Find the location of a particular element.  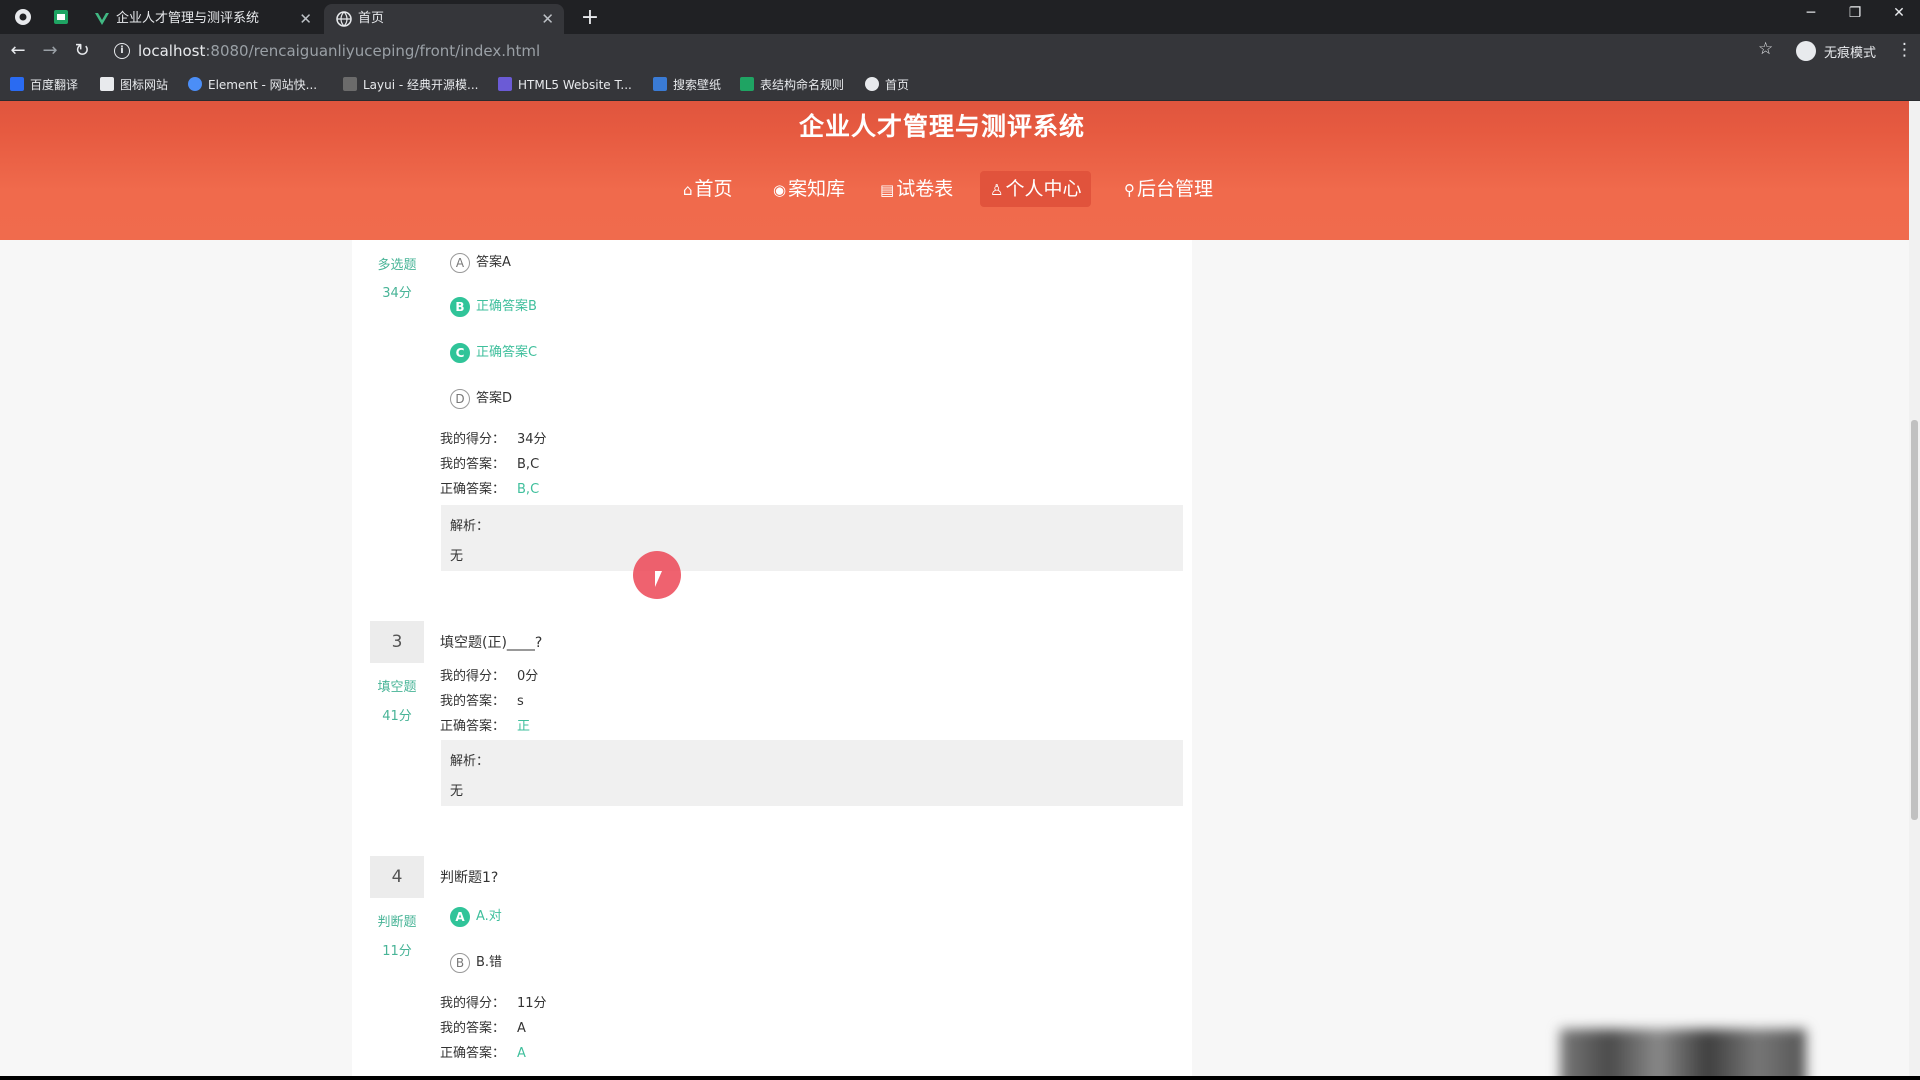

wallpaper-icon is located at coordinates (660, 84).